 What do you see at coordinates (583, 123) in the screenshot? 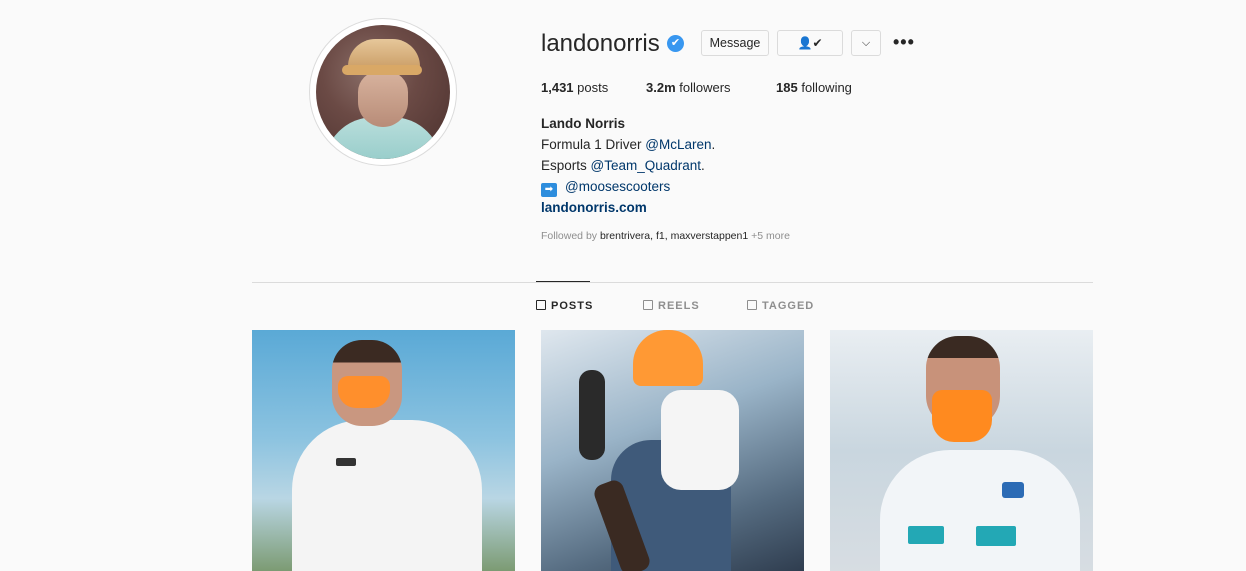
I see `profile-full-name: Lando Norris` at bounding box center [583, 123].